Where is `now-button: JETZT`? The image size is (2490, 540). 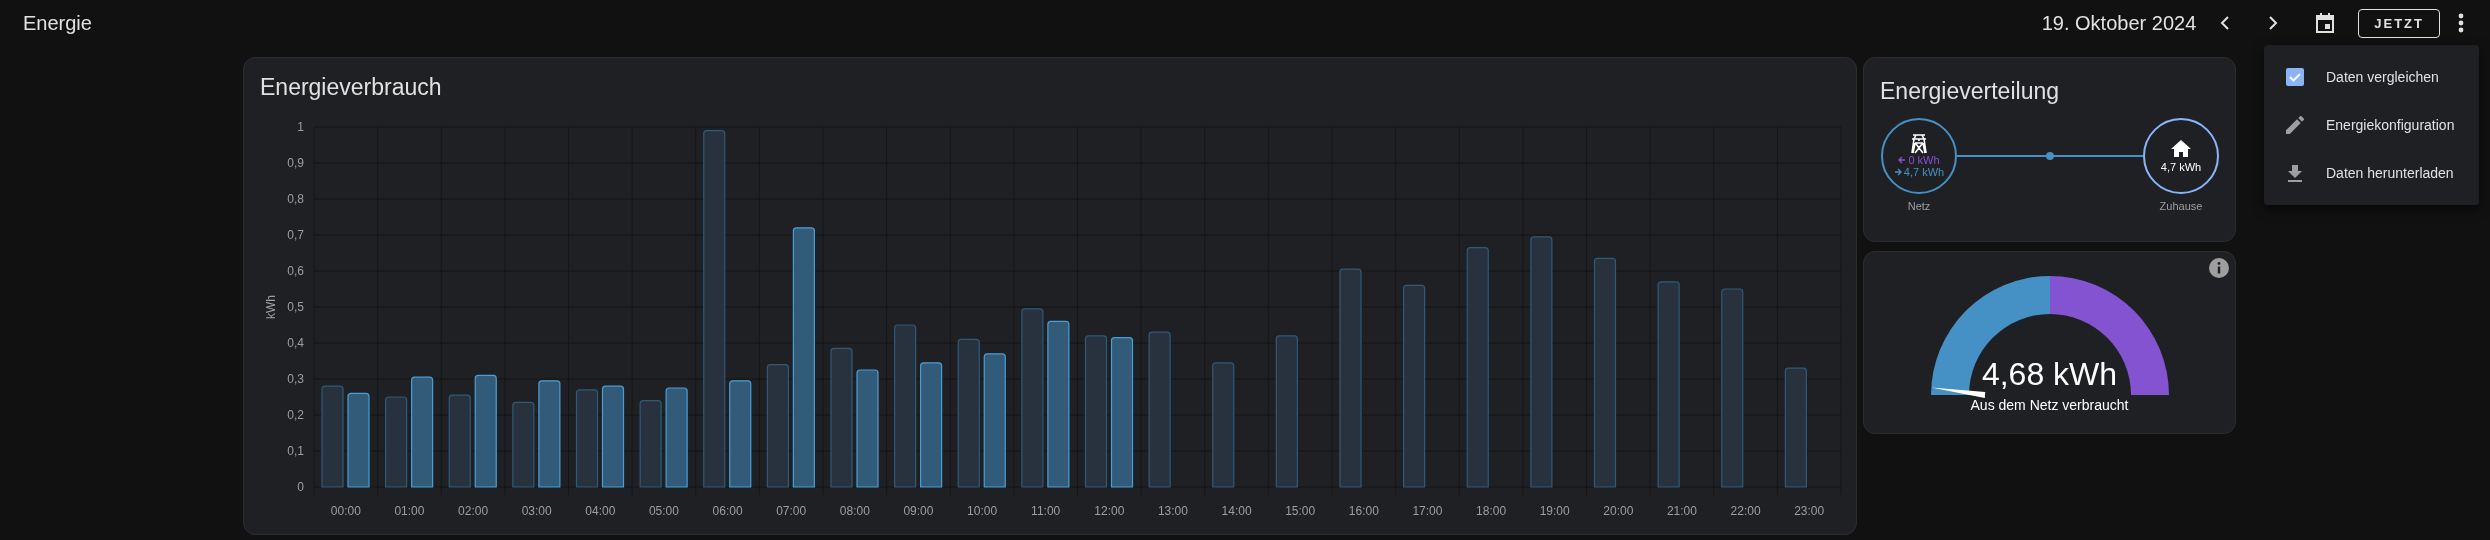 now-button: JETZT is located at coordinates (2399, 23).